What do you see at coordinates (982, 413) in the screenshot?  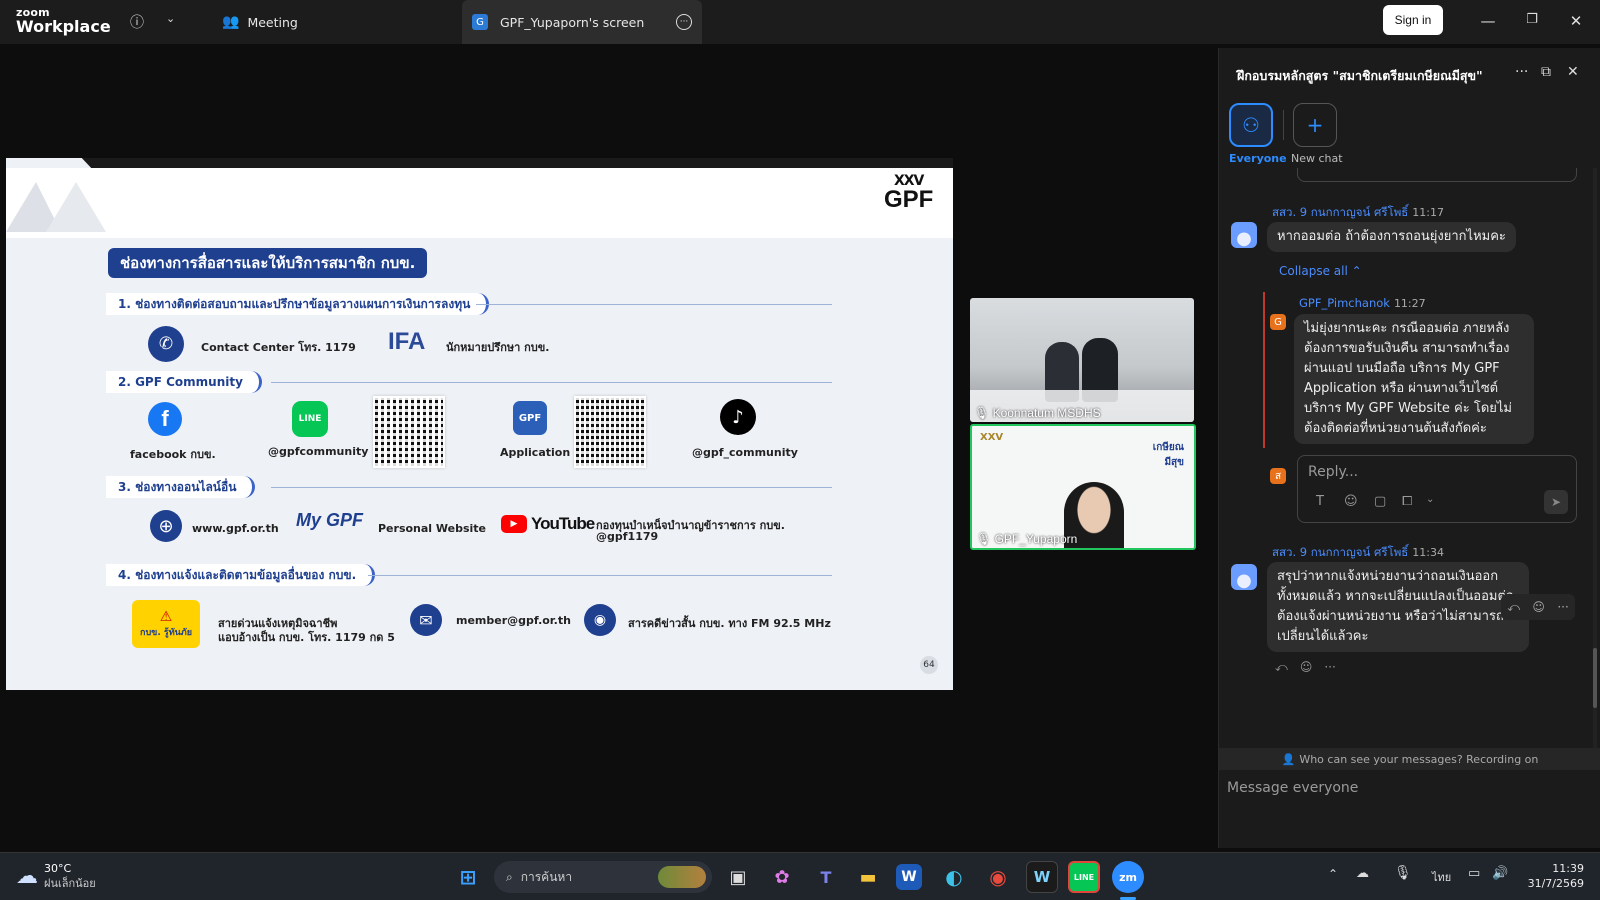 I see `mic-muted-icon: 🎙` at bounding box center [982, 413].